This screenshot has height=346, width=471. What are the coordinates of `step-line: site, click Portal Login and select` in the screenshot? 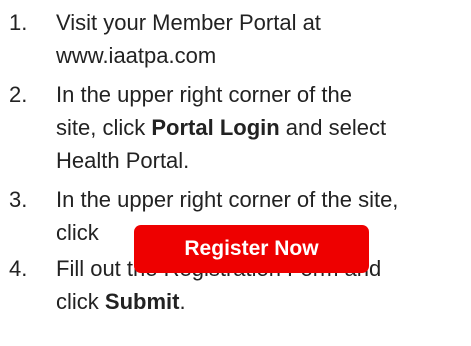 It's located at (262, 127).